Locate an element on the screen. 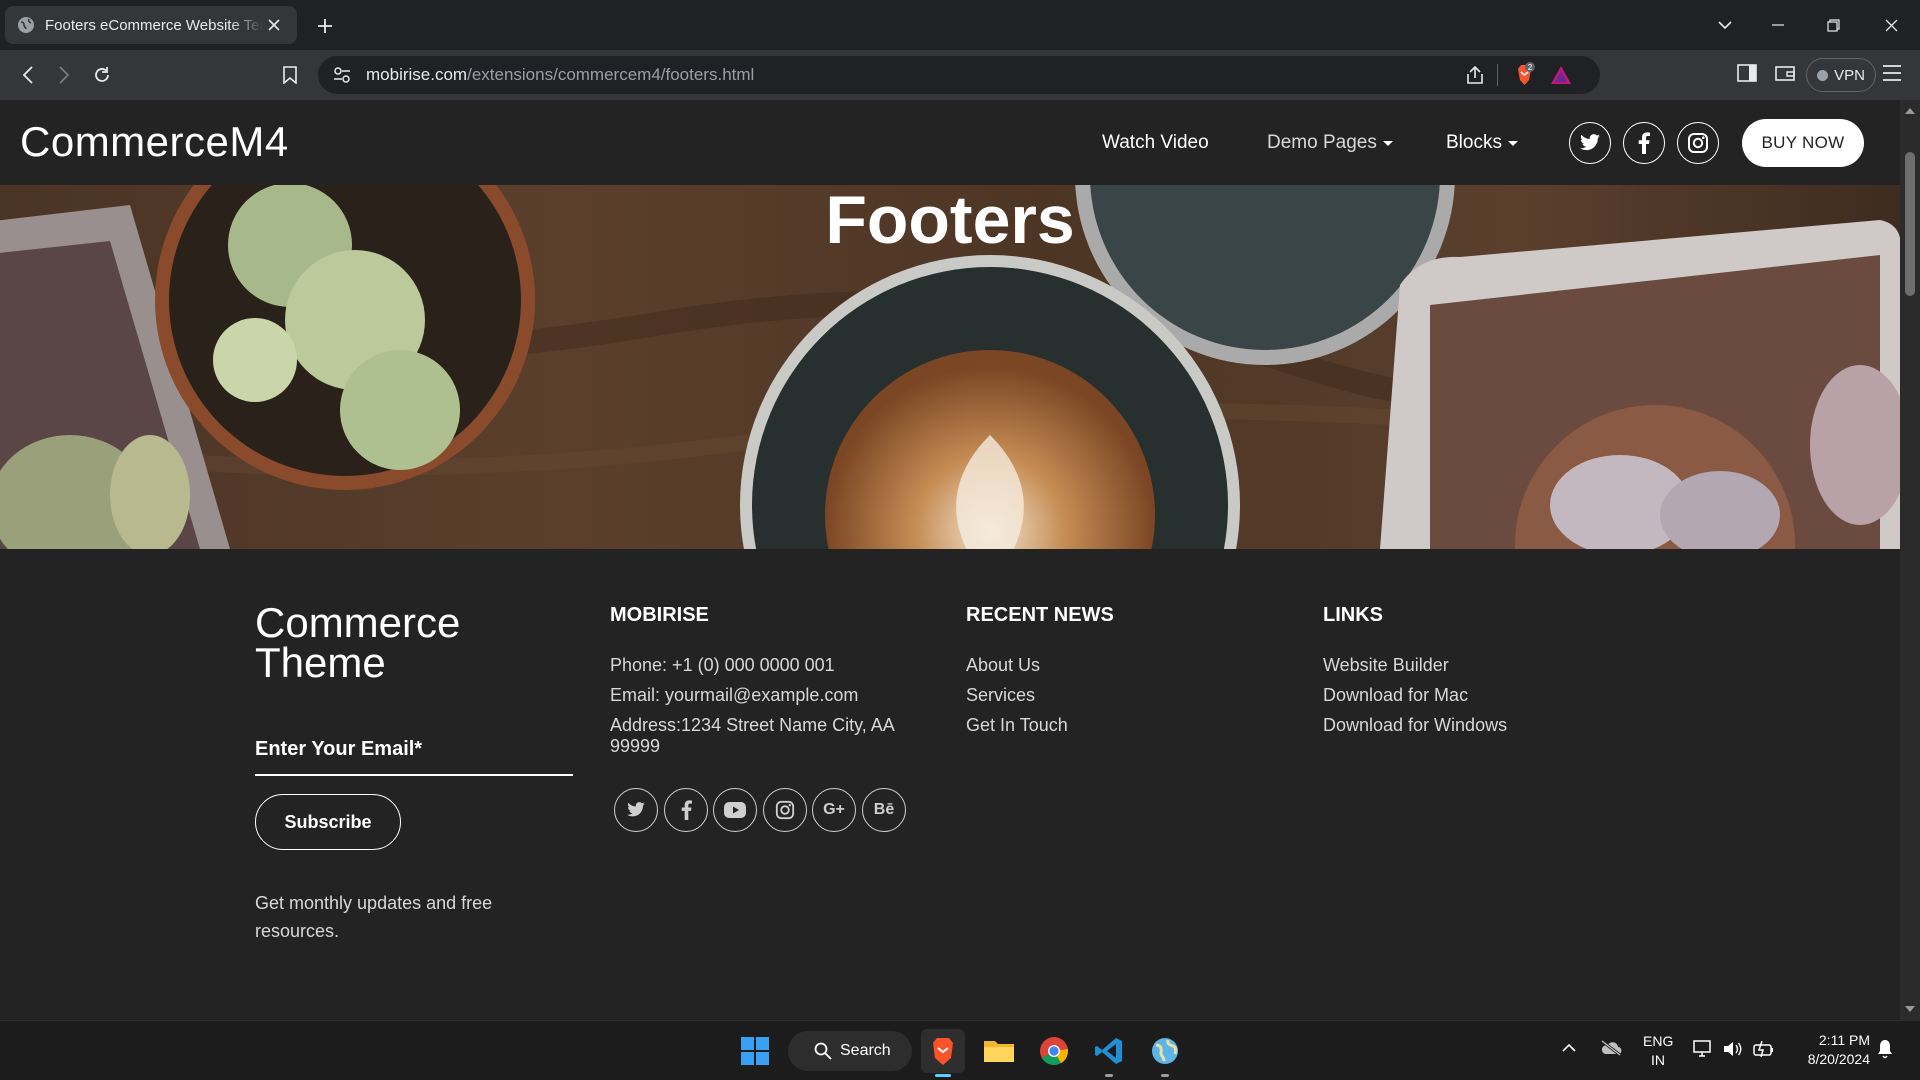  footer-heading-links: LINKS is located at coordinates (1353, 615).